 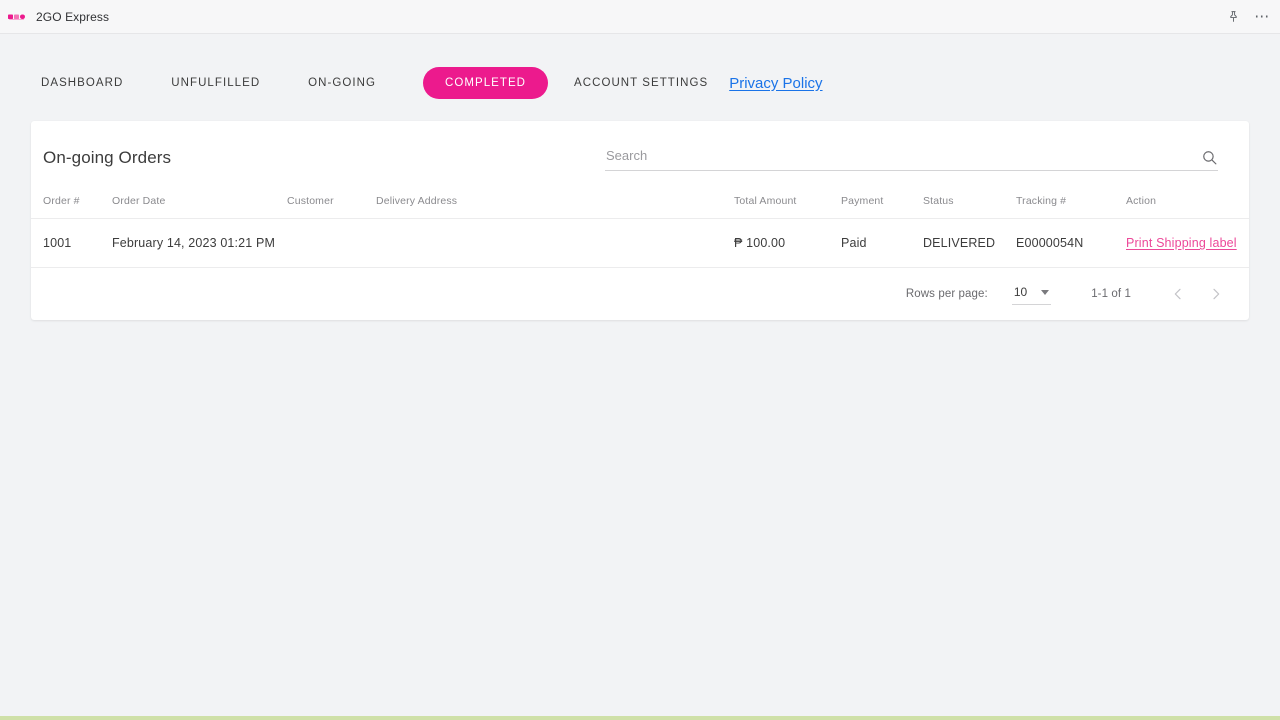 I want to click on column-header-payment: Payment, so click(x=862, y=201).